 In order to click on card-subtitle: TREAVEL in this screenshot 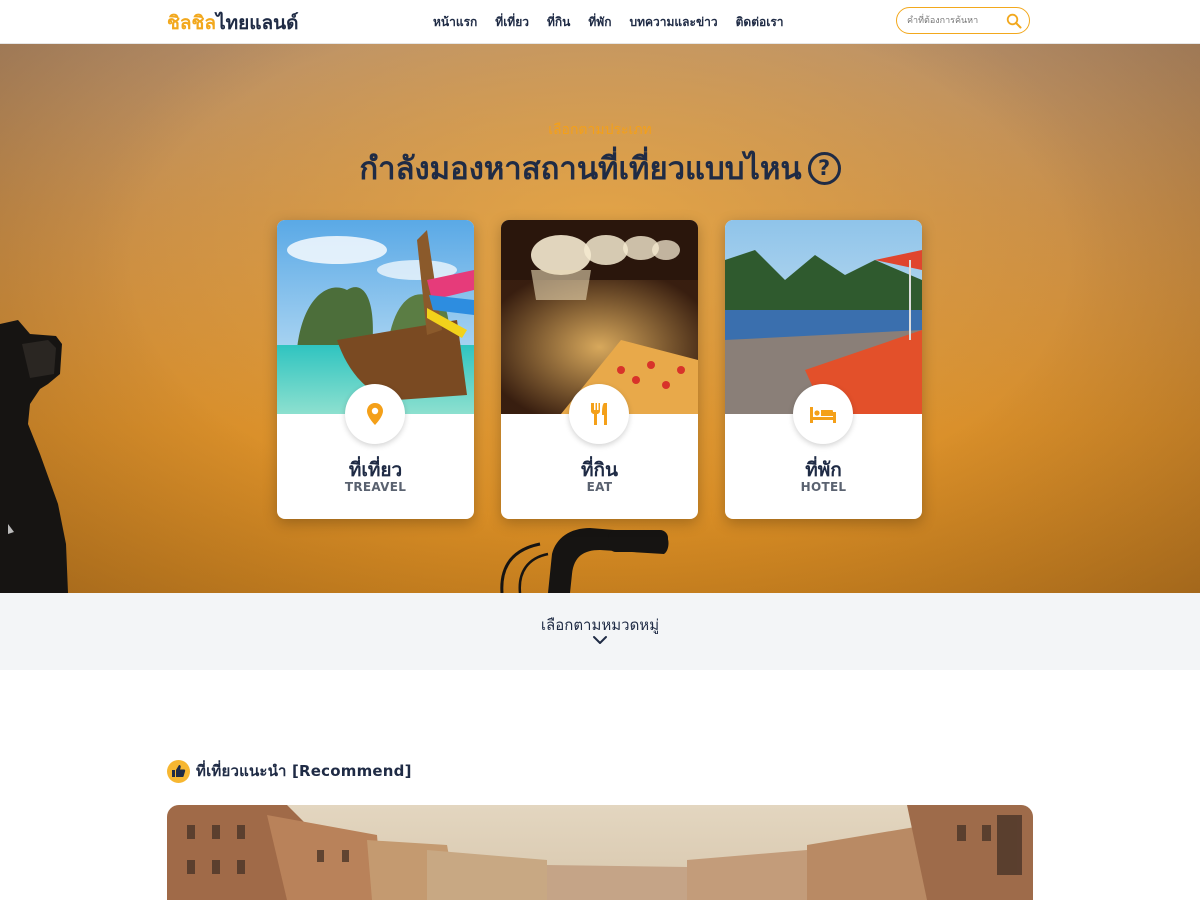, I will do `click(375, 487)`.